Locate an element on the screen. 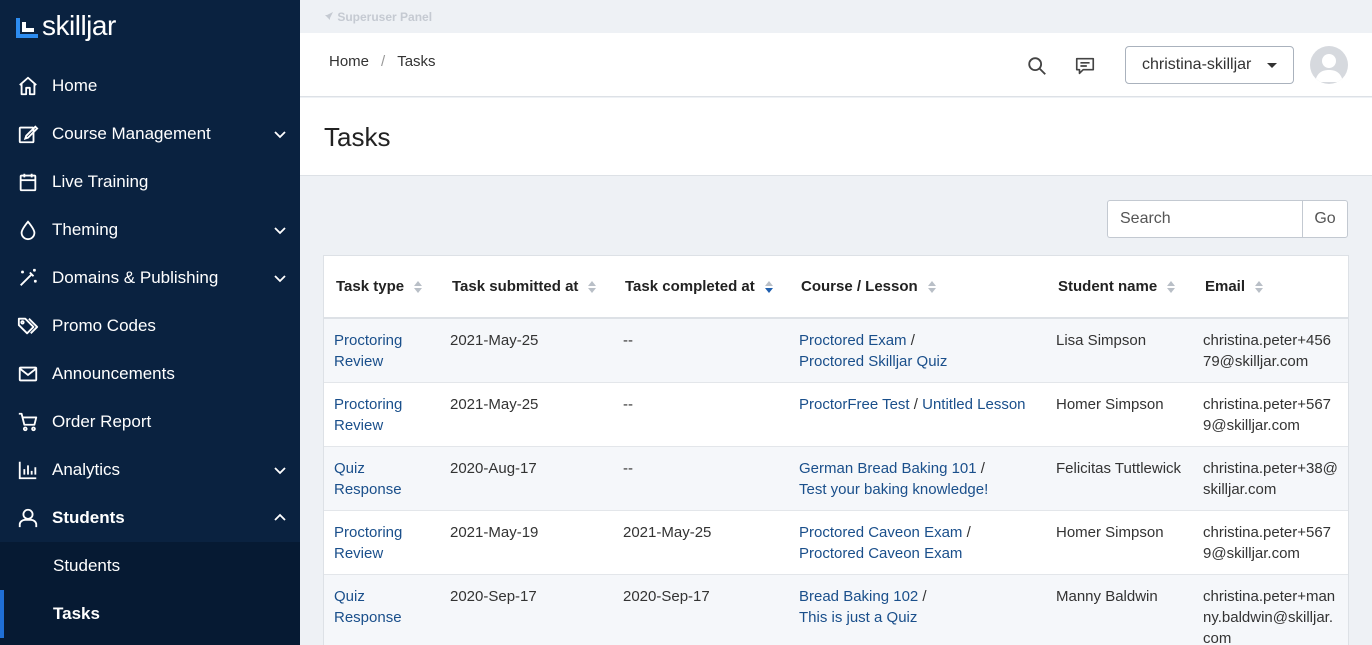 Image resolution: width=1372 pixels, height=645 pixels. email-cell: christina.peter+38@skilljar.com is located at coordinates (1270, 478).